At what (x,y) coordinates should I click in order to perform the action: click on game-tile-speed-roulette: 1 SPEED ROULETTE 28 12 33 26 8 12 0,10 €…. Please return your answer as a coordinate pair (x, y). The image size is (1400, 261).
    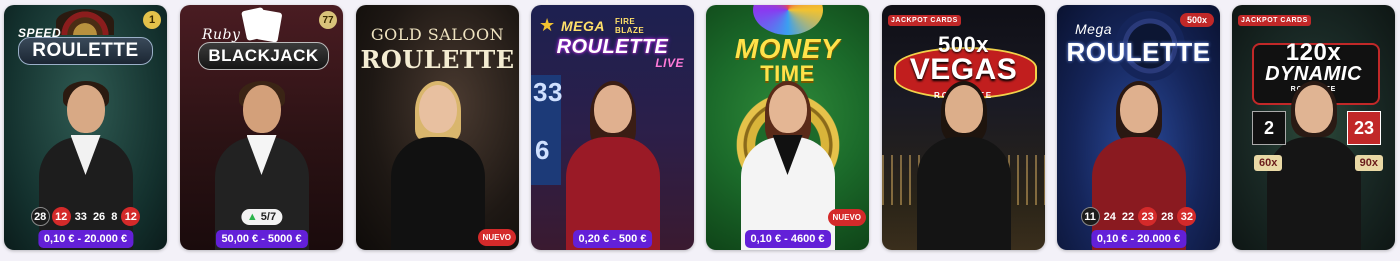
    Looking at the image, I should click on (85, 127).